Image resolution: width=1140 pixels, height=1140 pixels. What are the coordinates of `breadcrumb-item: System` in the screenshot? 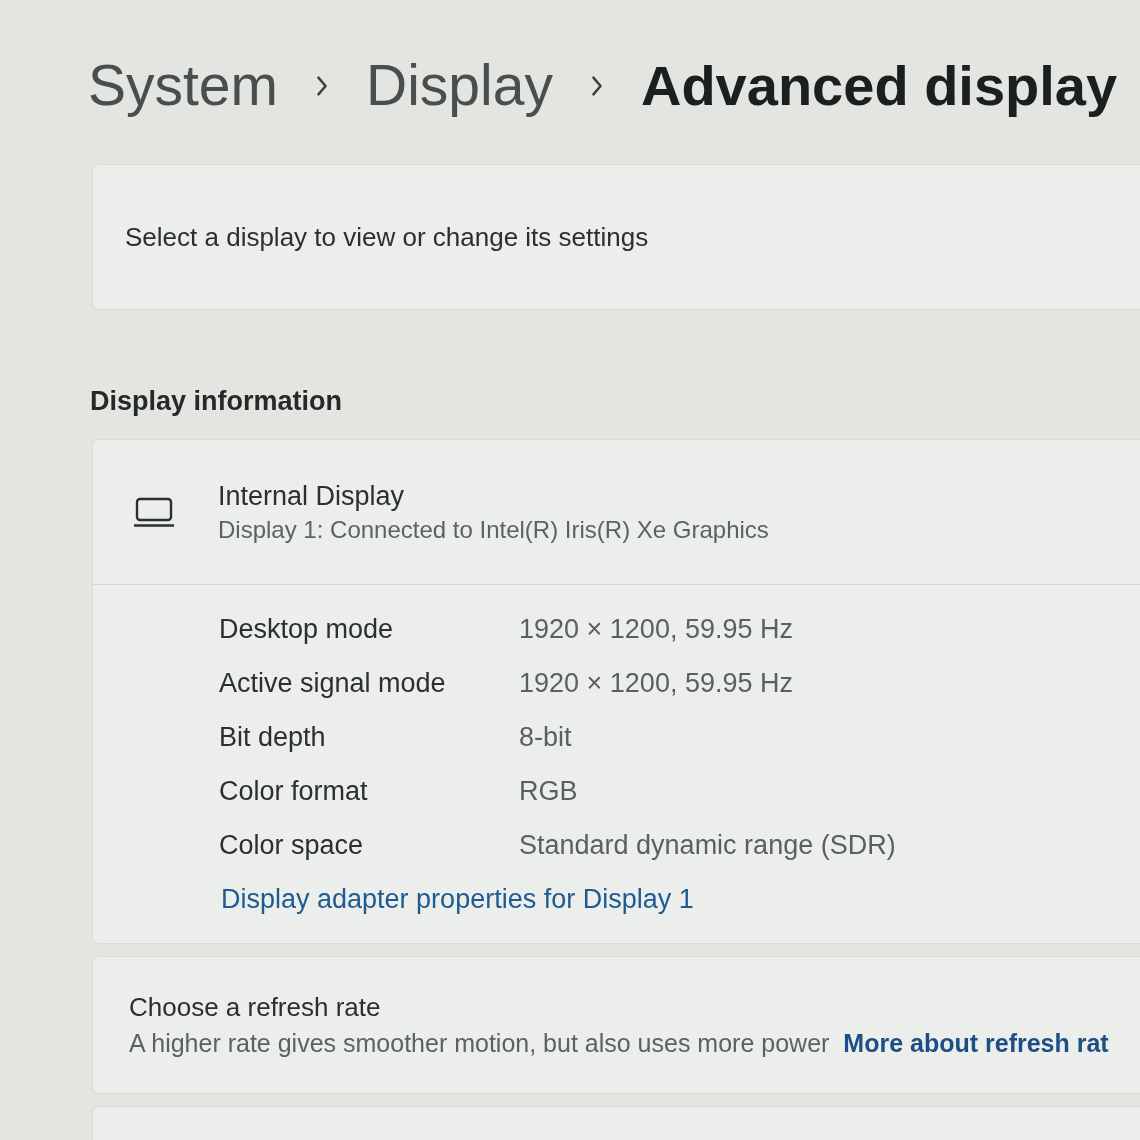 It's located at (183, 86).